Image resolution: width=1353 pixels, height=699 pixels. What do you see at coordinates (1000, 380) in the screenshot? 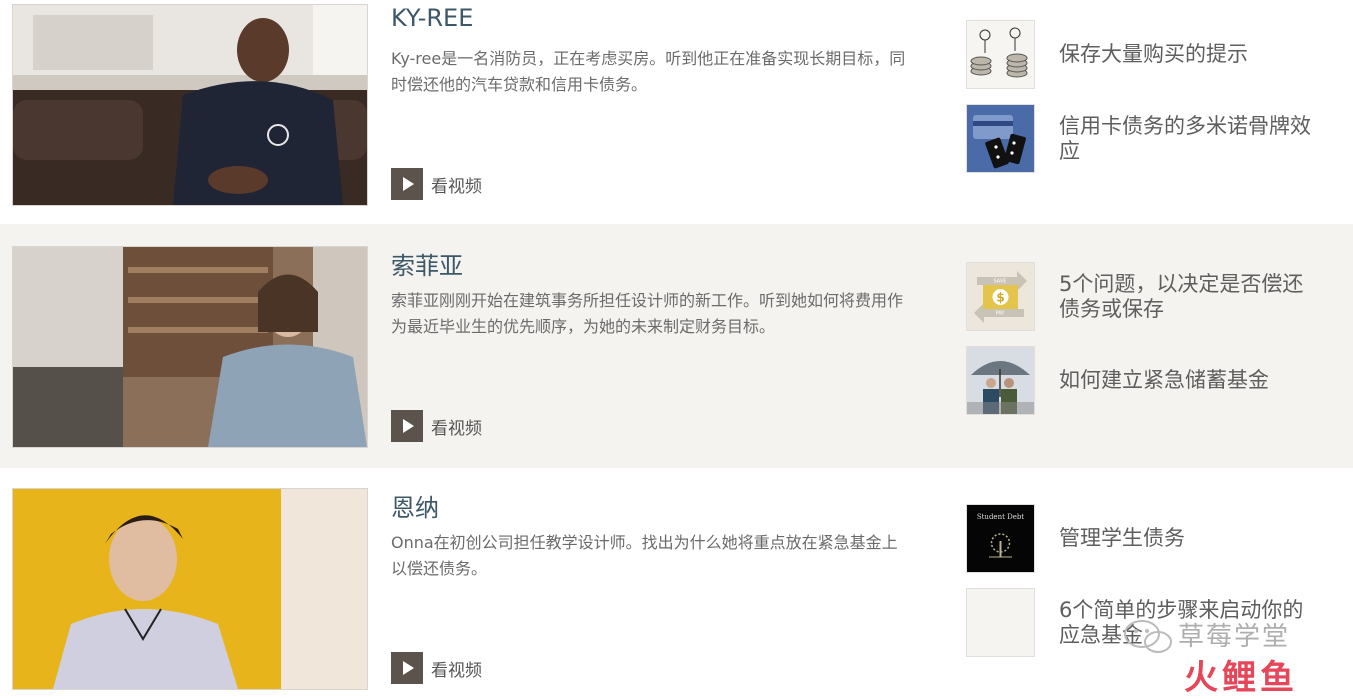
I see `umbrella-couple-icon` at bounding box center [1000, 380].